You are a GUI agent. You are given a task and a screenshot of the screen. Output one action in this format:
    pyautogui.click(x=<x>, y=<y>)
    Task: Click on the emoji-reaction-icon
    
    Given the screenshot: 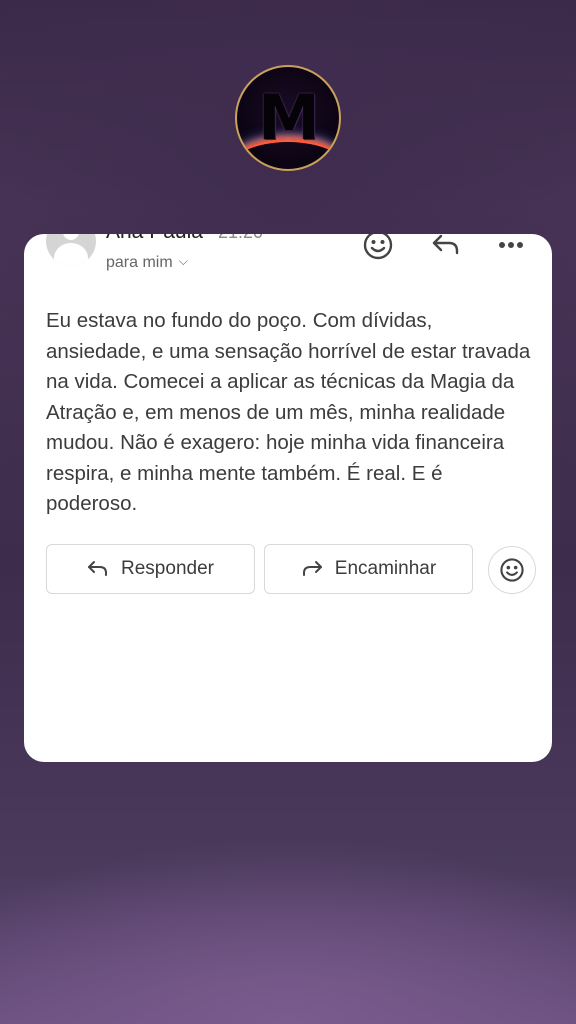 What is the action you would take?
    pyautogui.click(x=378, y=248)
    